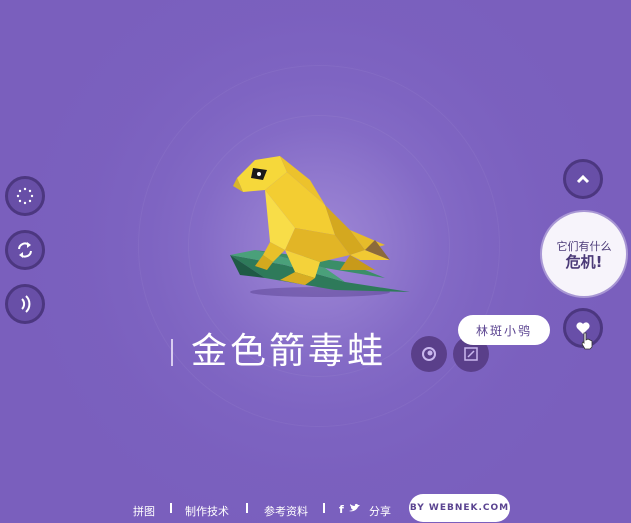  What do you see at coordinates (289, 351) in the screenshot?
I see `page-title: 金色箭毒蛙` at bounding box center [289, 351].